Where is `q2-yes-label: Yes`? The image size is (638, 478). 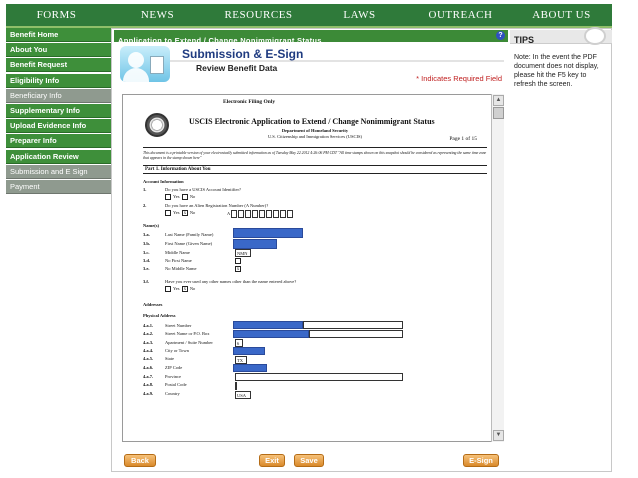
q2-yes-label: Yes is located at coordinates (176, 213).